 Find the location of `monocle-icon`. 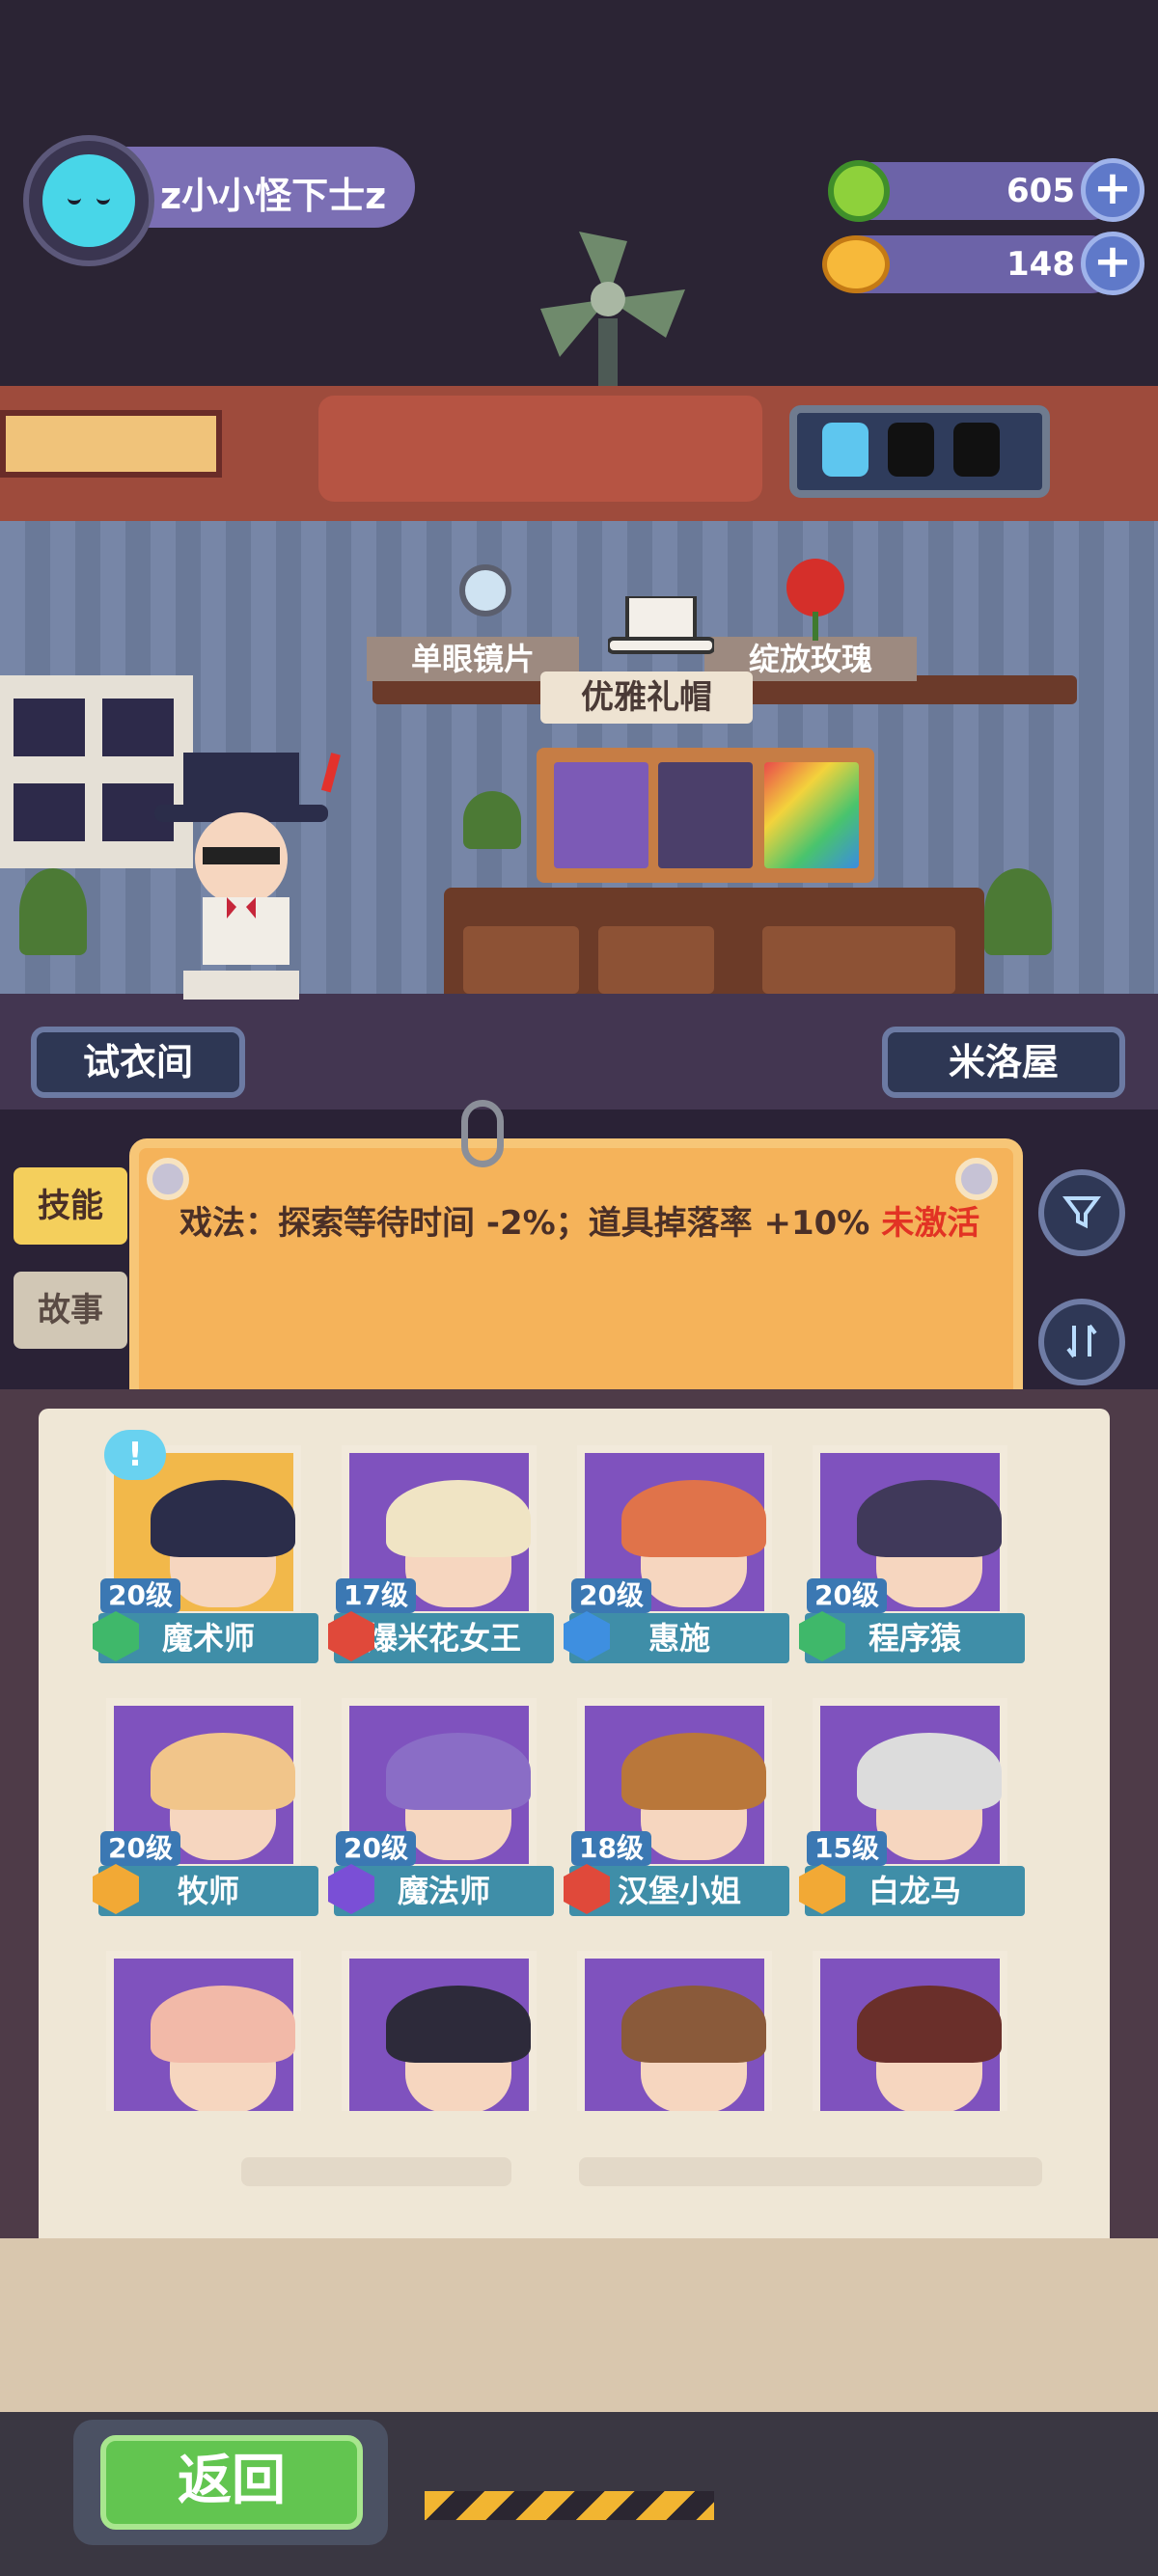

monocle-icon is located at coordinates (485, 590).